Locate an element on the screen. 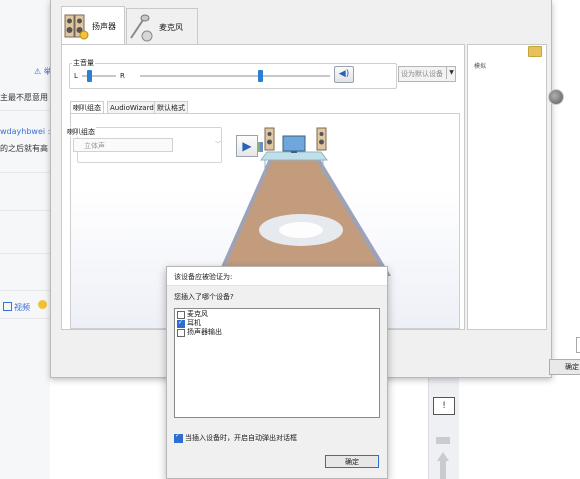 The width and height of the screenshot is (580, 479). balance-left-label: L is located at coordinates (76, 76).